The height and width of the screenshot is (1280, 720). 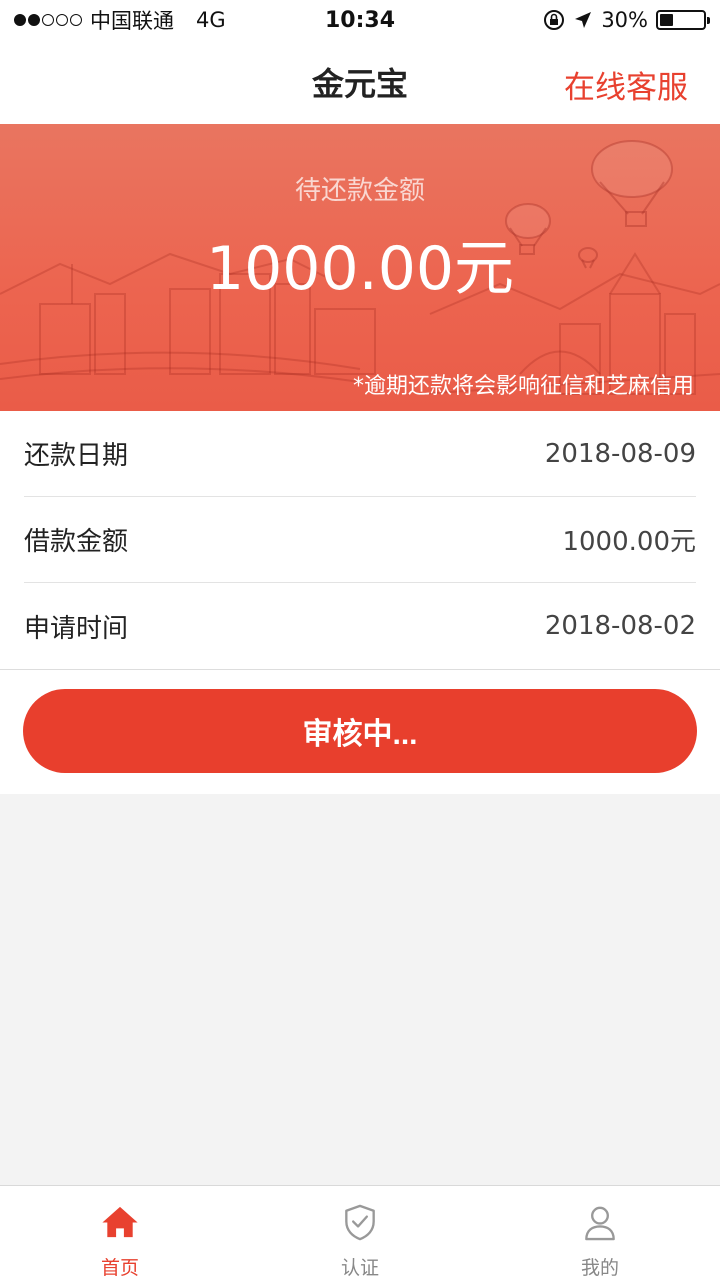 I want to click on bottom-tab-bar: 首页 认证 我的, so click(x=360, y=1232).